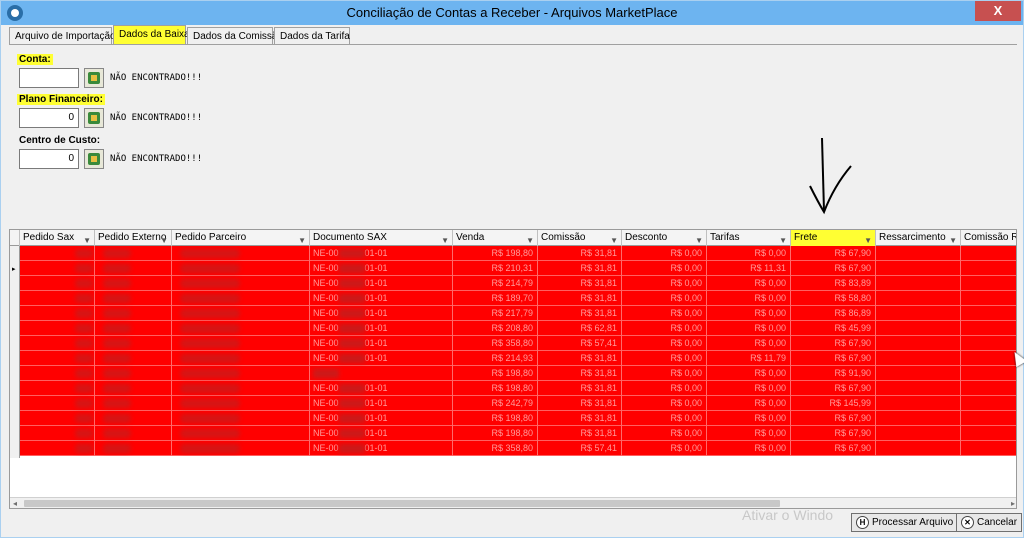 This screenshot has width=1024, height=538. I want to click on arrow-annotation-icon, so click(830, 176).